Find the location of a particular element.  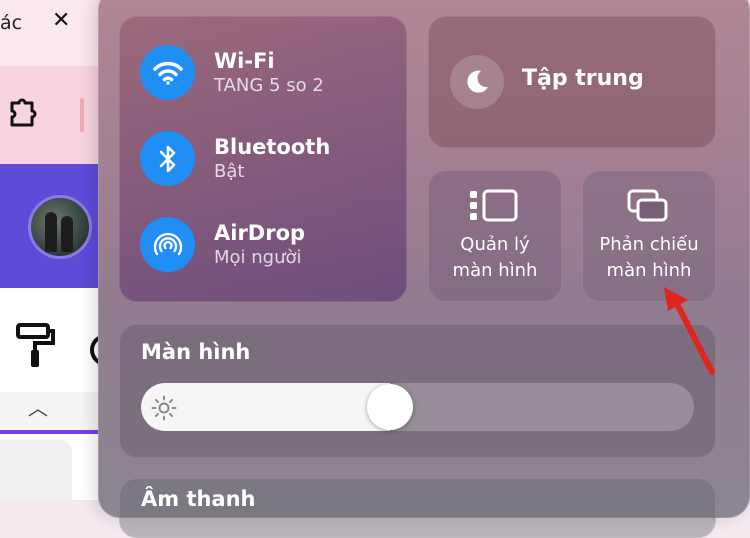

display-label: Màn hình is located at coordinates (196, 352).